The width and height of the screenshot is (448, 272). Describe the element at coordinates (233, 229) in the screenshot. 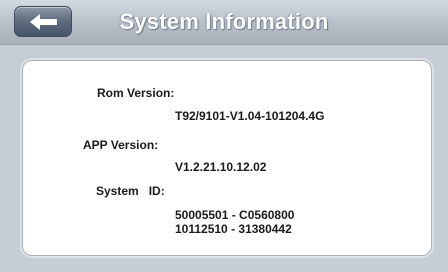

I see `system-id-line-2: 10112510 - 31380442` at that location.